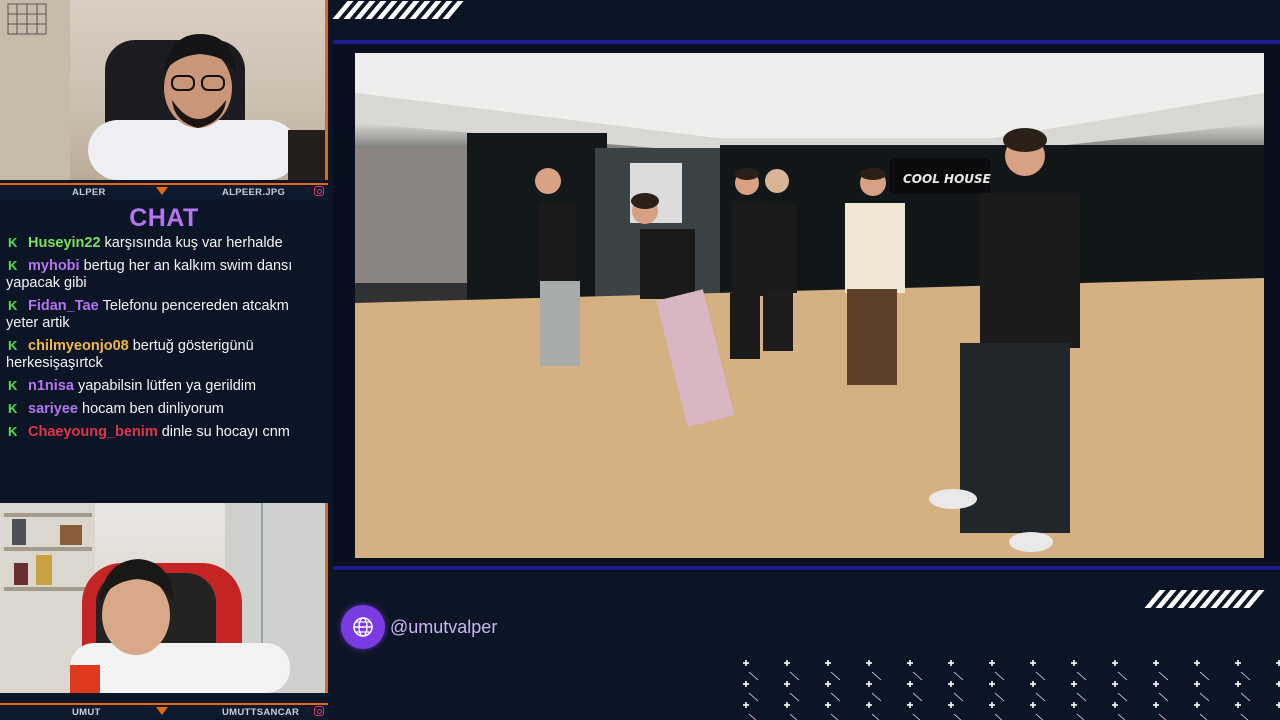 The height and width of the screenshot is (720, 1280). I want to click on chat-username: Huseyin22, so click(64, 243).